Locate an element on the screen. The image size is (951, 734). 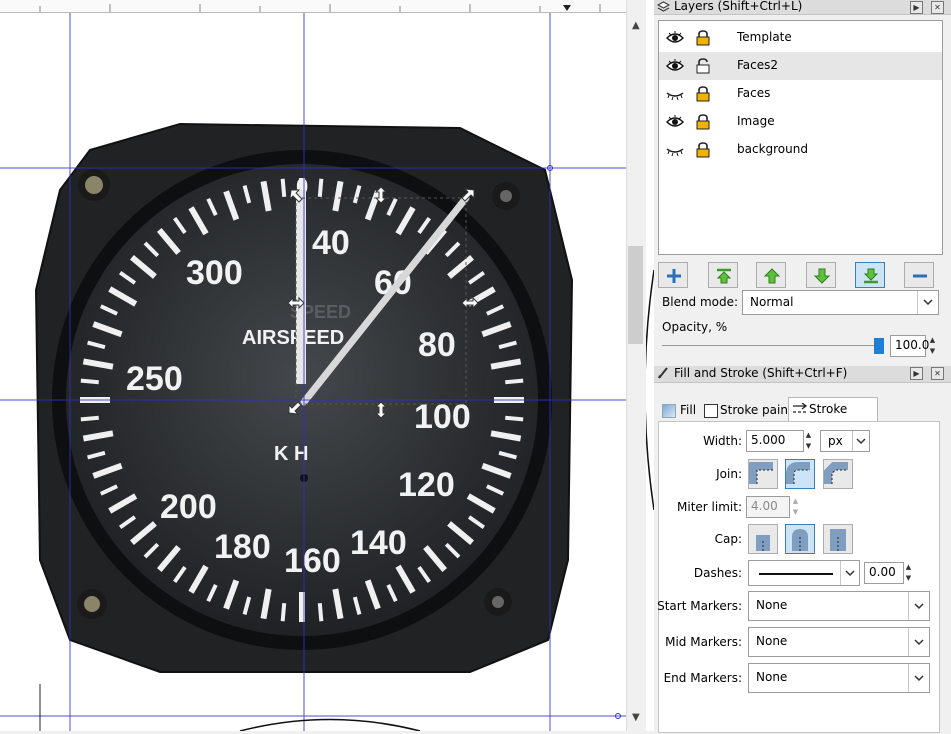
scroll-down-arrow: ▼ is located at coordinates (636, 717).